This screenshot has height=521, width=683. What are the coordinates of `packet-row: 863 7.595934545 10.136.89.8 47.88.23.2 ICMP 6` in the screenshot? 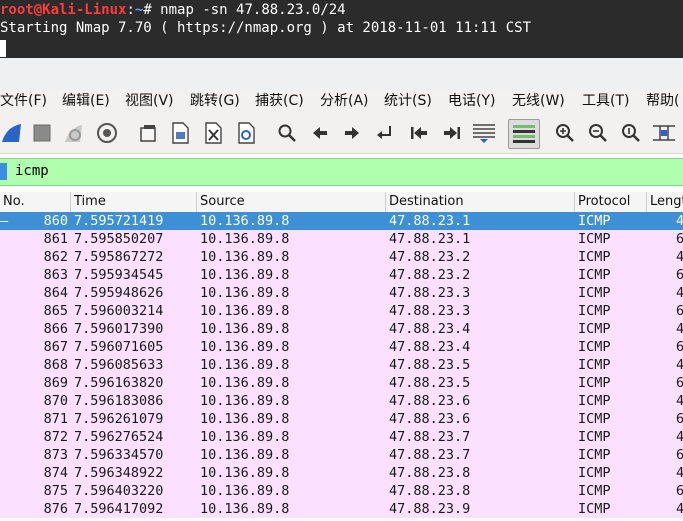 It's located at (341, 275).